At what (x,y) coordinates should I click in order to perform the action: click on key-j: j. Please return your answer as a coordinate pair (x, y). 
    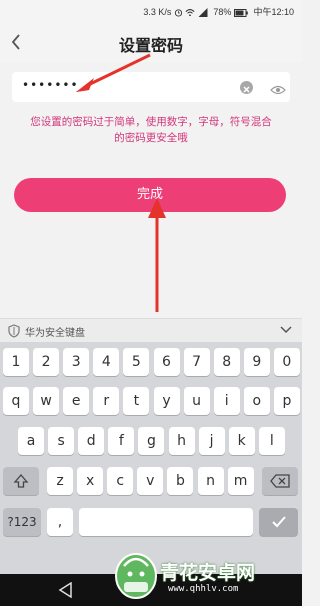
    Looking at the image, I should click on (211, 441).